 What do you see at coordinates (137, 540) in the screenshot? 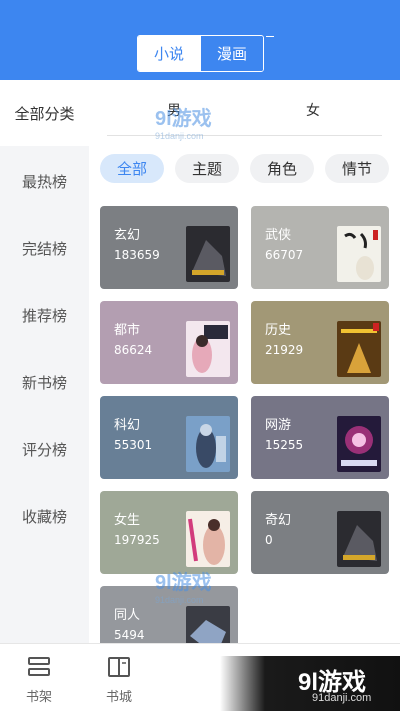
I see `category-count: 197925` at bounding box center [137, 540].